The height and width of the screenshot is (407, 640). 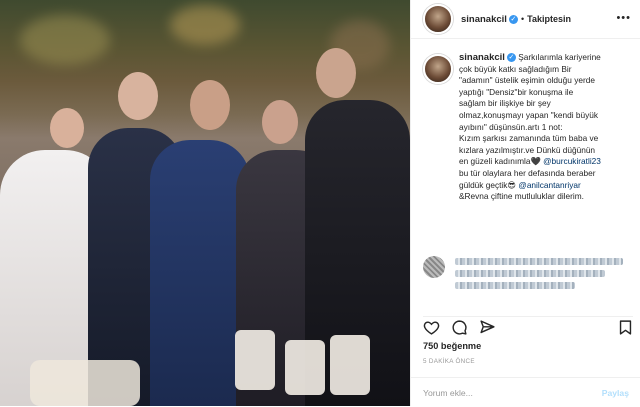 I want to click on username-link: sinanakcil, so click(x=484, y=19).